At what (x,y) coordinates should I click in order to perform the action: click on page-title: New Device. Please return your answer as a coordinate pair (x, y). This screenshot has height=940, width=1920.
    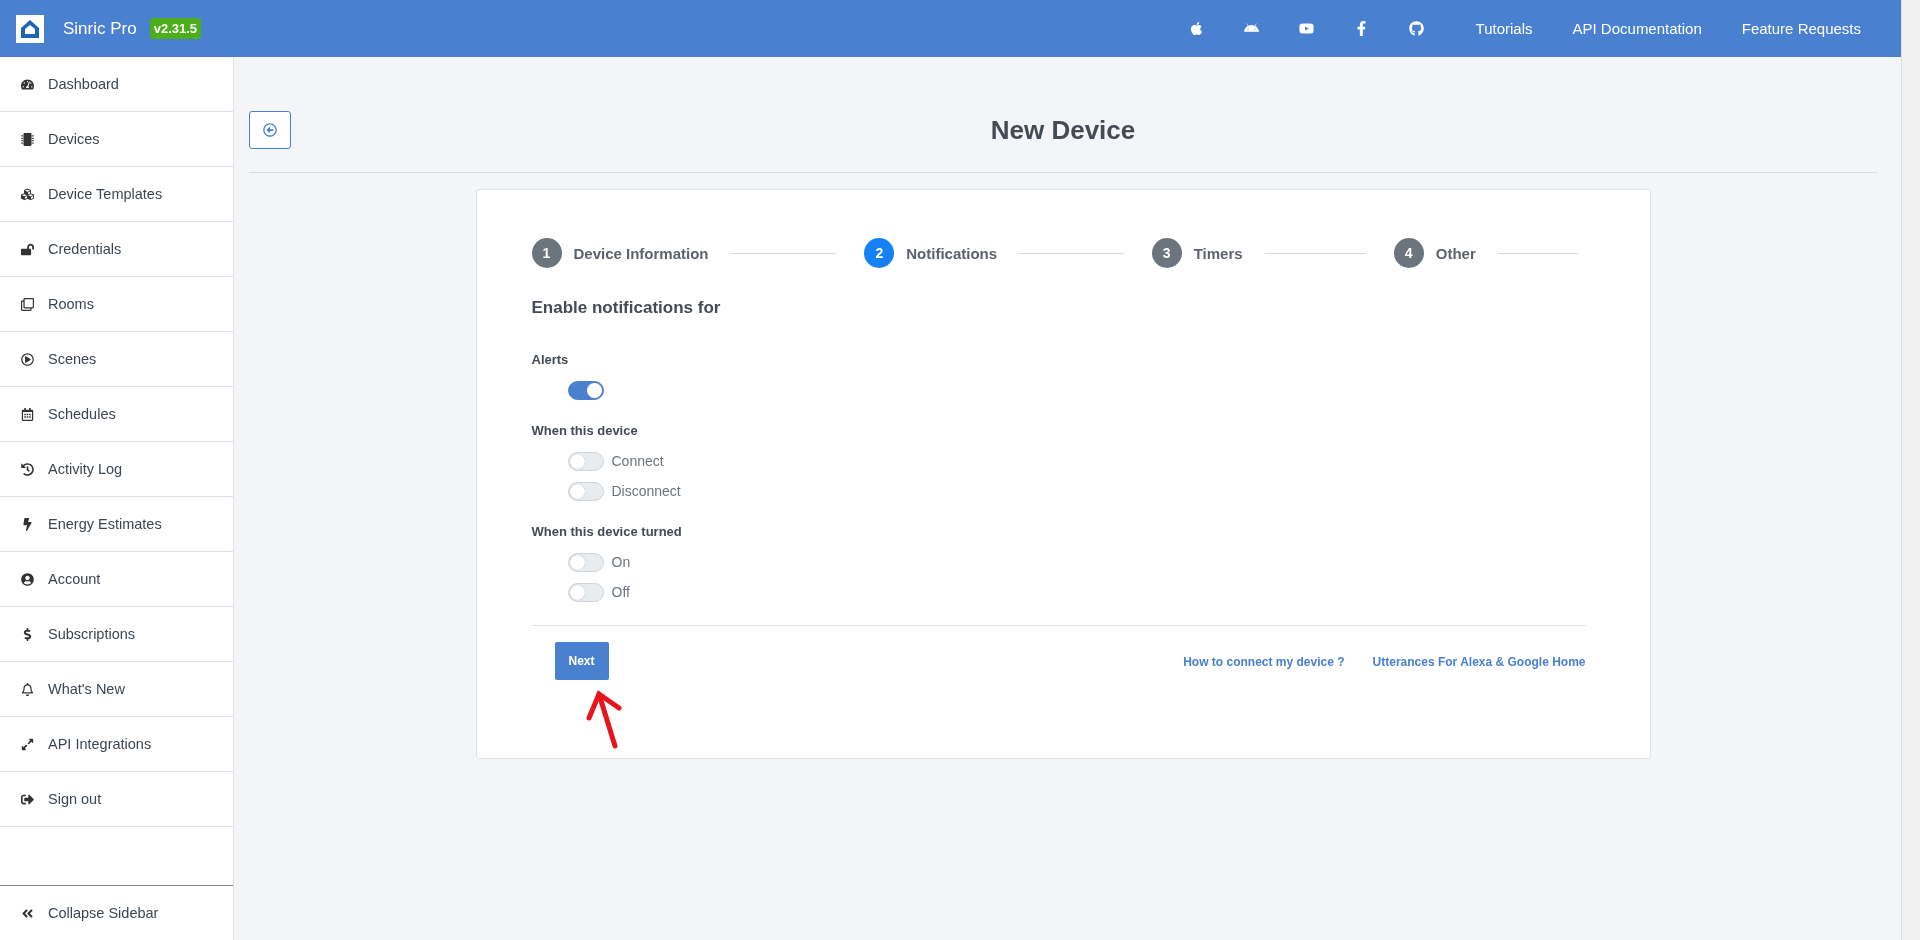
    Looking at the image, I should click on (1063, 130).